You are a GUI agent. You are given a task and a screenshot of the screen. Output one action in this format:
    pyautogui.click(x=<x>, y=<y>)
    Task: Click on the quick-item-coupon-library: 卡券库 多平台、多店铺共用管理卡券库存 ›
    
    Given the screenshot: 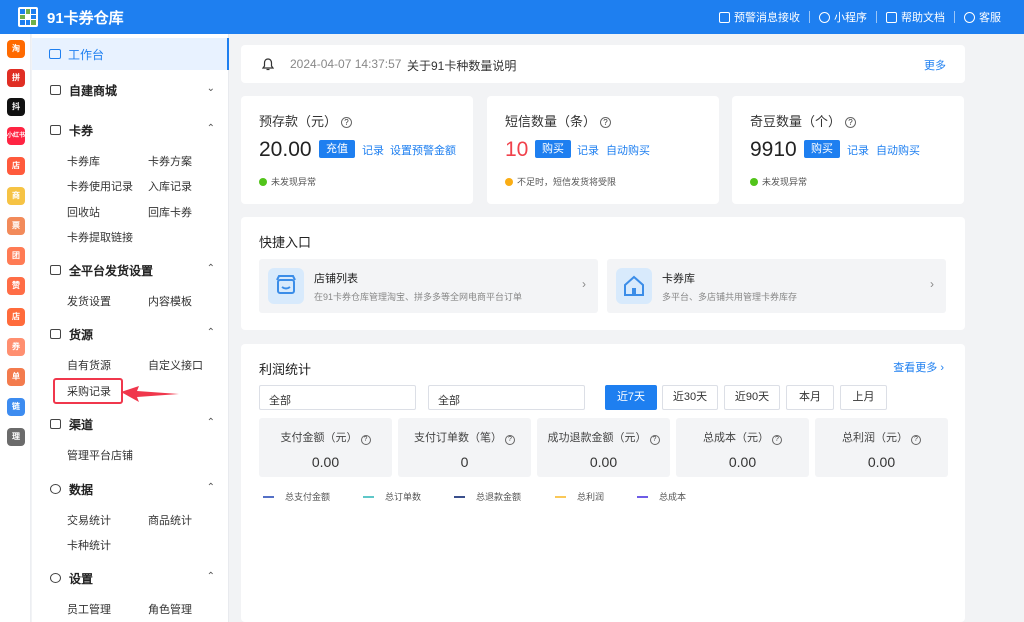 What is the action you would take?
    pyautogui.click(x=776, y=286)
    